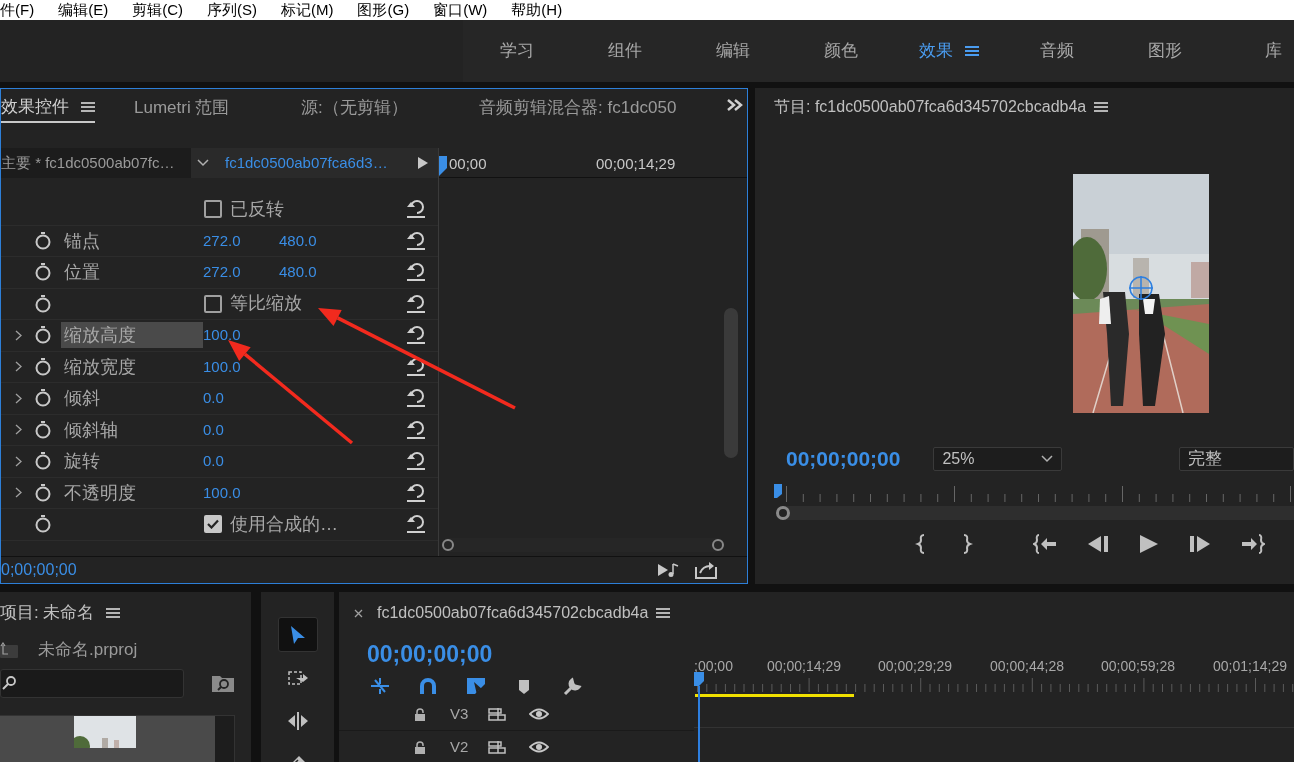 This screenshot has height=762, width=1294. I want to click on property-label: 缩放高度, so click(132, 335).